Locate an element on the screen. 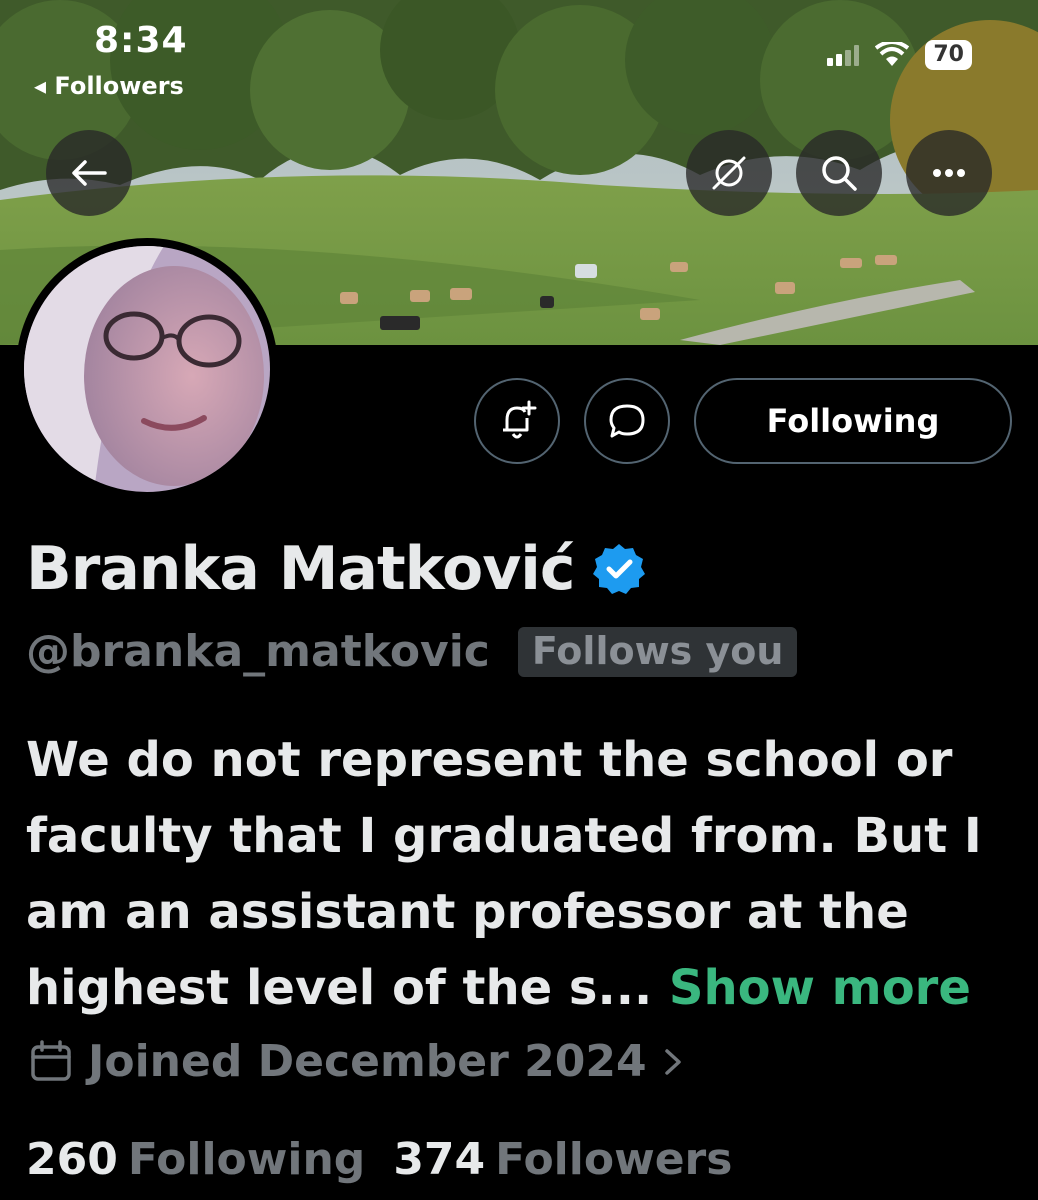 This screenshot has width=1038, height=1200. followers-stat: 374 Followers is located at coordinates (562, 1159).